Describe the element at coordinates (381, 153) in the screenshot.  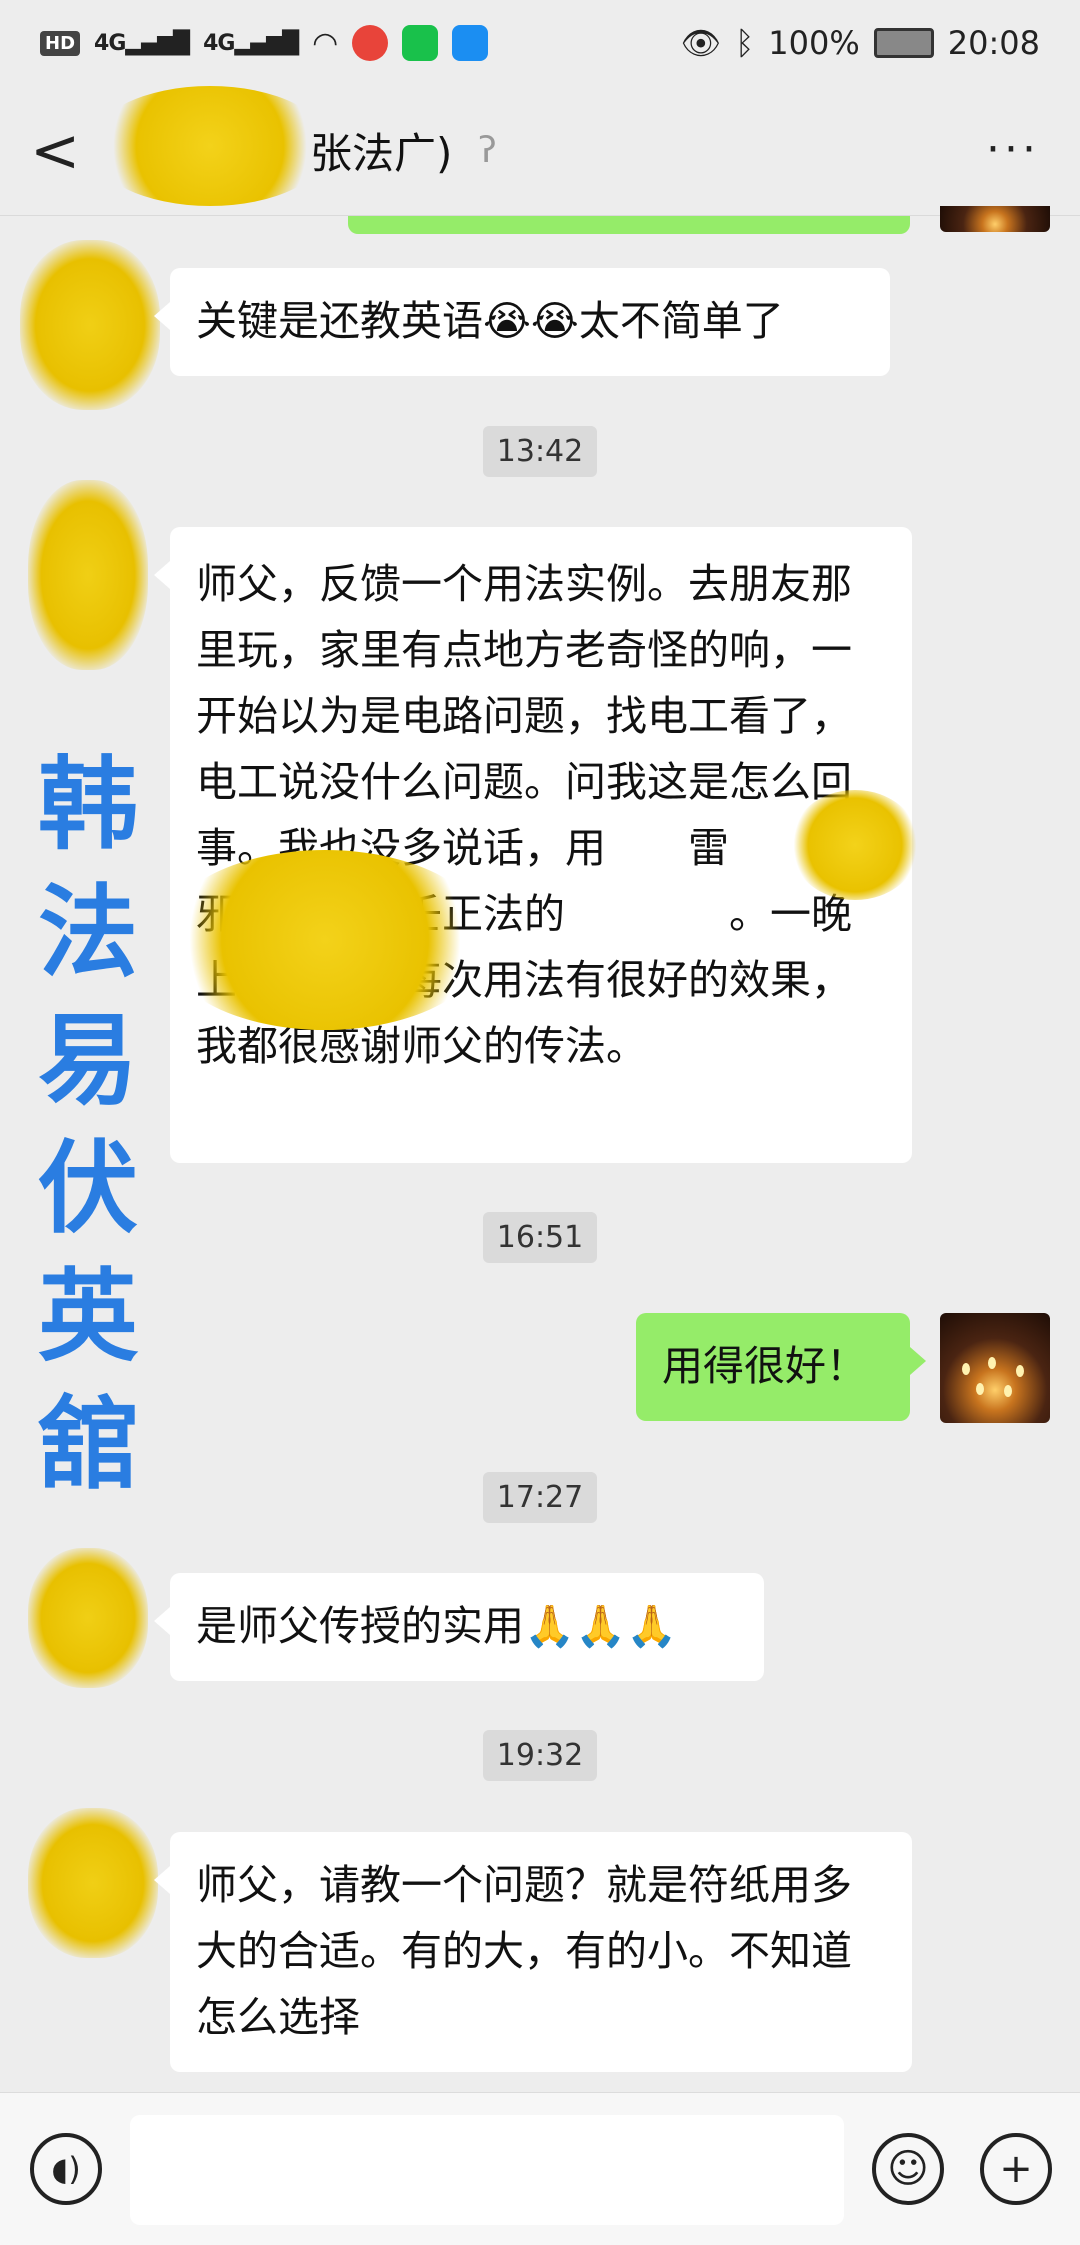
I see `chat-title: 张法广)` at that location.